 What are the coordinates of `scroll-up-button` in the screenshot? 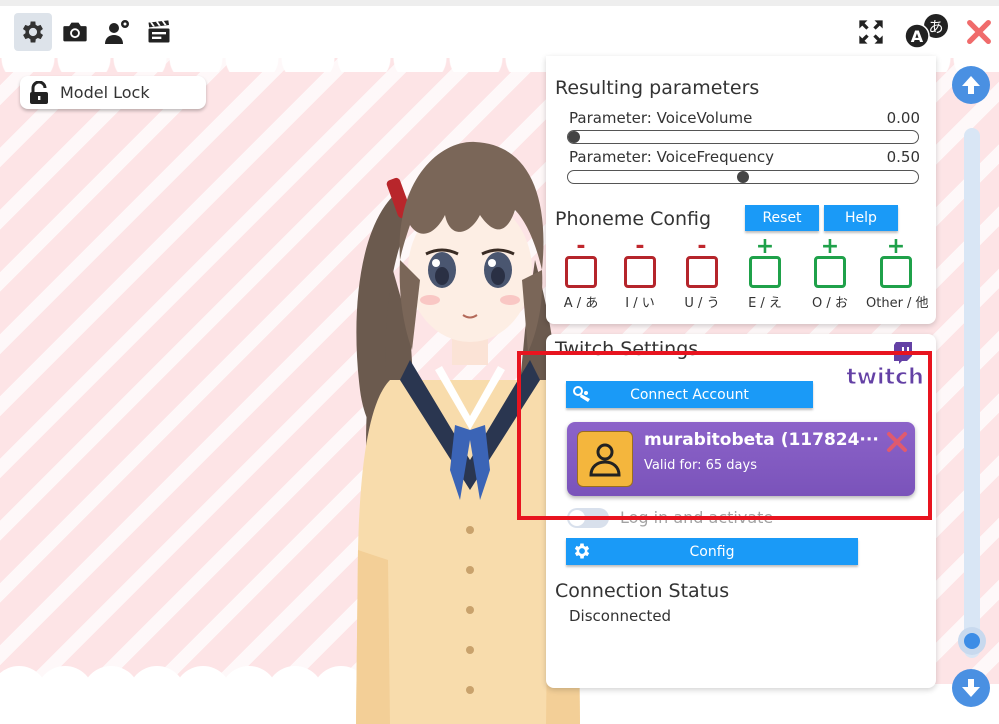 It's located at (971, 85).